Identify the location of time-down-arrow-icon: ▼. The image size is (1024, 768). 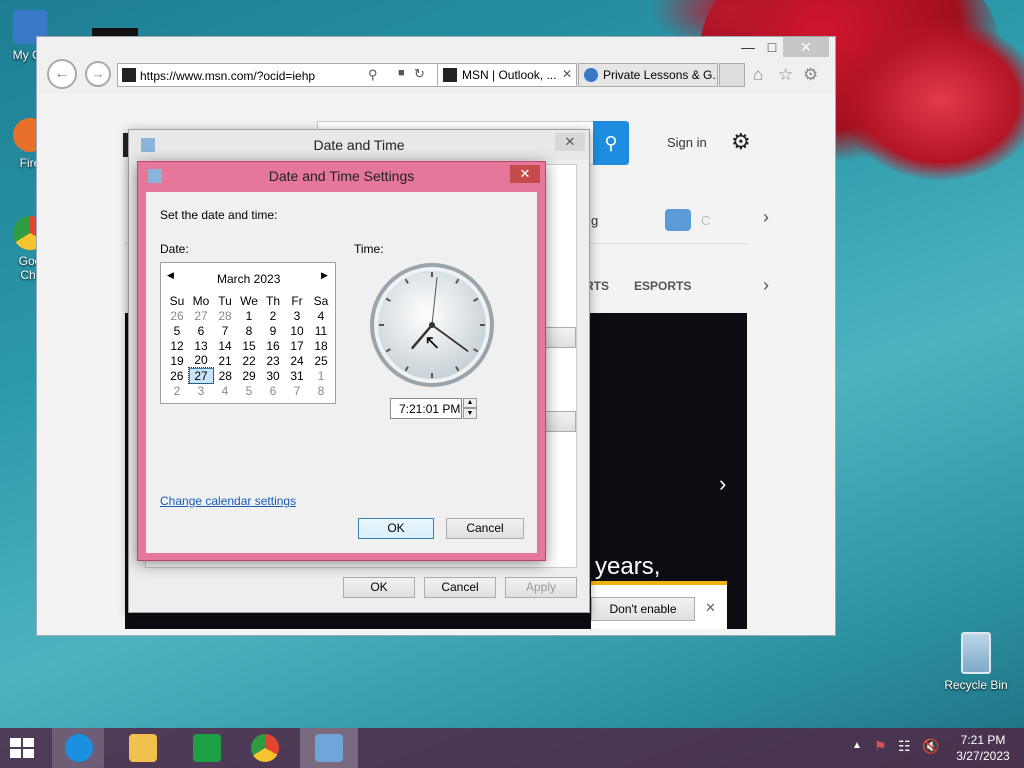
(470, 413).